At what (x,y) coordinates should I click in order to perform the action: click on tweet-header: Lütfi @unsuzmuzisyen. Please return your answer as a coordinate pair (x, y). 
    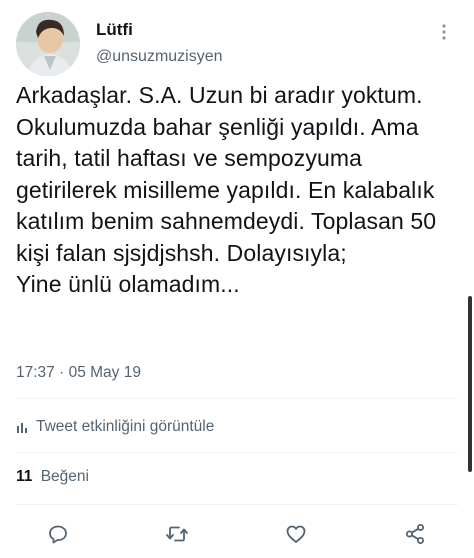
    Looking at the image, I should click on (237, 47).